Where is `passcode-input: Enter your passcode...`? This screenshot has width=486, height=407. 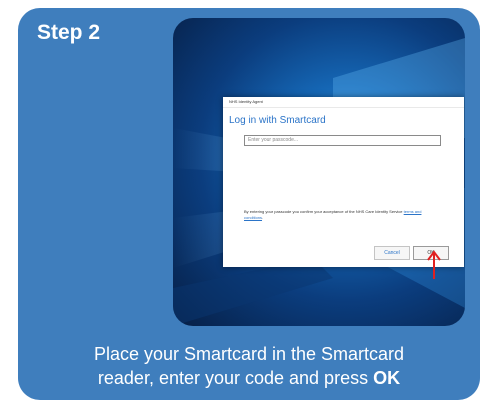 passcode-input: Enter your passcode... is located at coordinates (342, 140).